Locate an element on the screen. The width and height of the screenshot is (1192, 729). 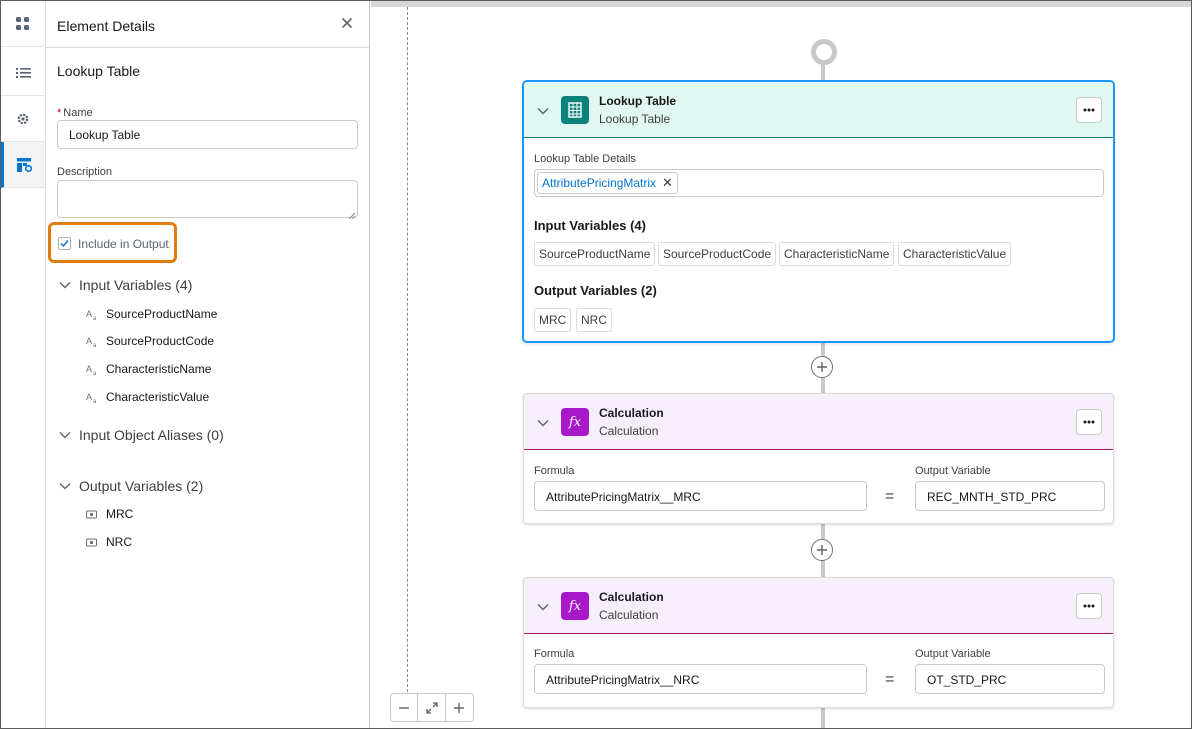
resize-grip-icon is located at coordinates (352, 214).